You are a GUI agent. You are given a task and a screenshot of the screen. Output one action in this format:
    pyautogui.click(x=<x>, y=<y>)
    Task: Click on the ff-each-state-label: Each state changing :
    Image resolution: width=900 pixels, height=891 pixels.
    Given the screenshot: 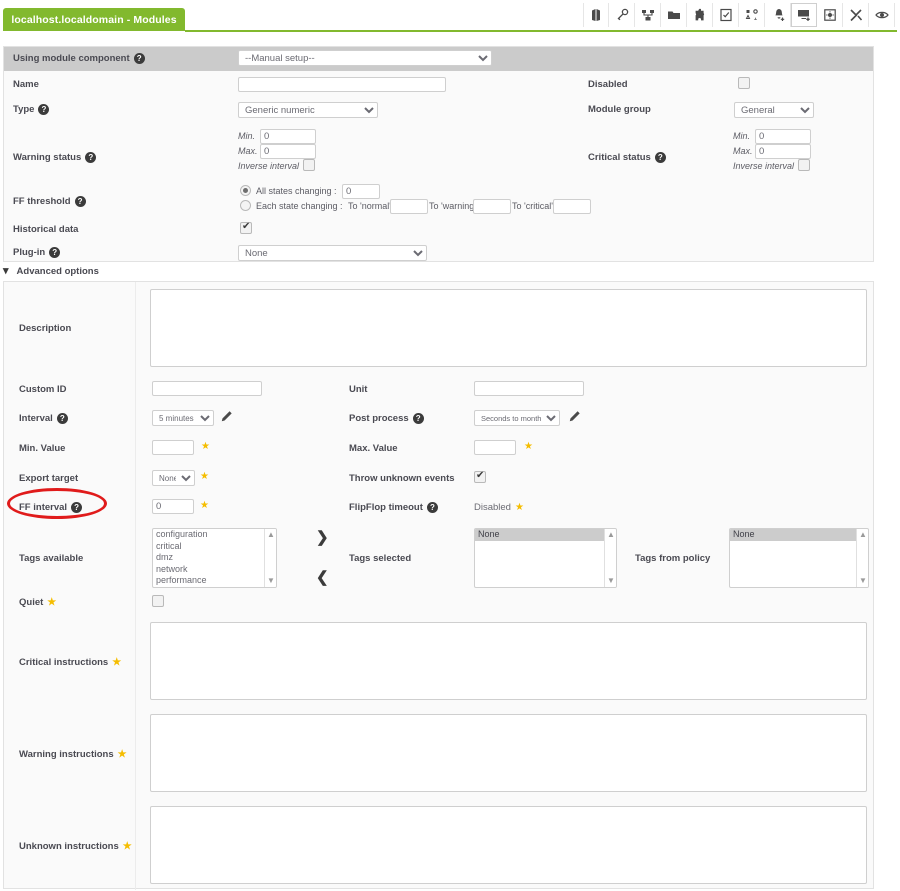 What is the action you would take?
    pyautogui.click(x=299, y=206)
    